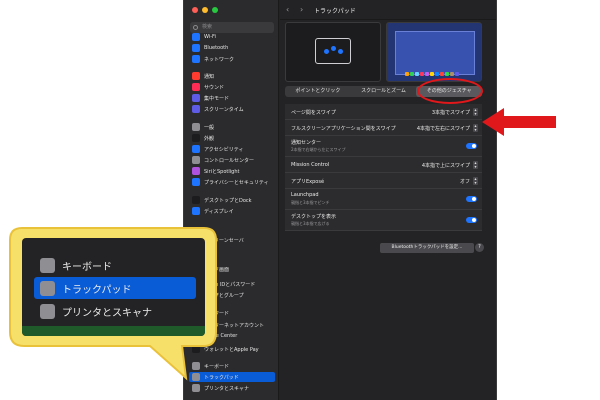 The width and height of the screenshot is (600, 400). I want to click on desktop-illustration, so click(435, 53).